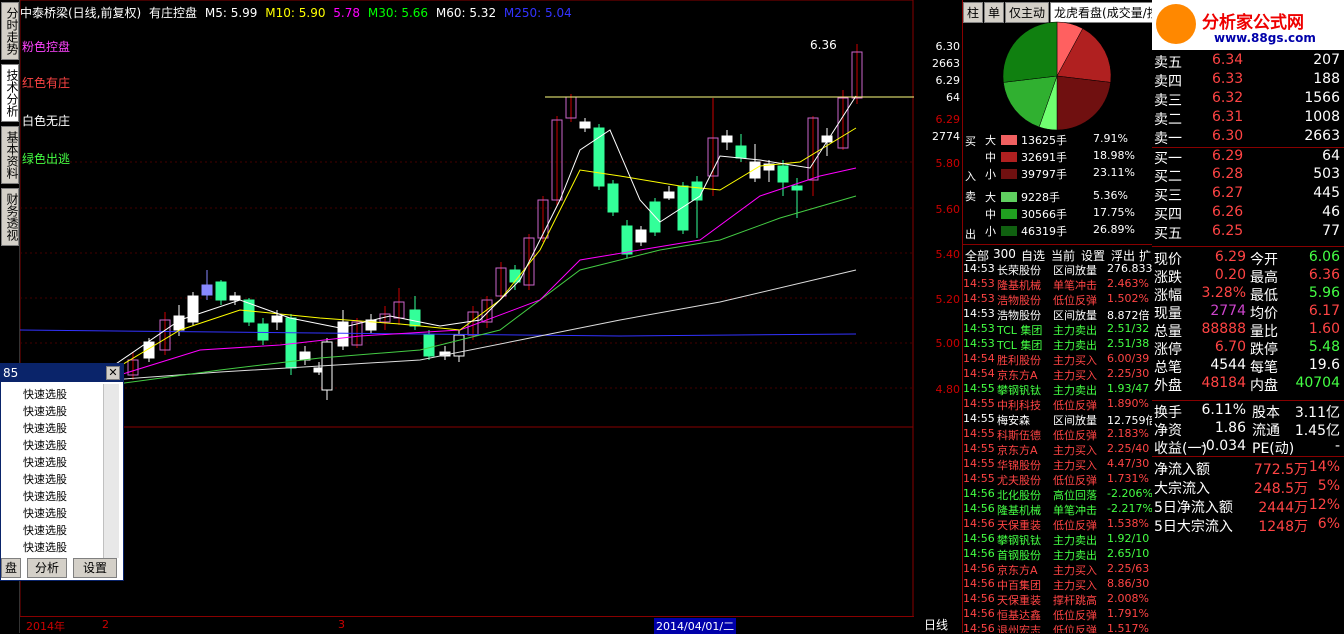 This screenshot has width=1344, height=634. What do you see at coordinates (466, 13) in the screenshot?
I see `ma60-label: M60: 5.32` at bounding box center [466, 13].